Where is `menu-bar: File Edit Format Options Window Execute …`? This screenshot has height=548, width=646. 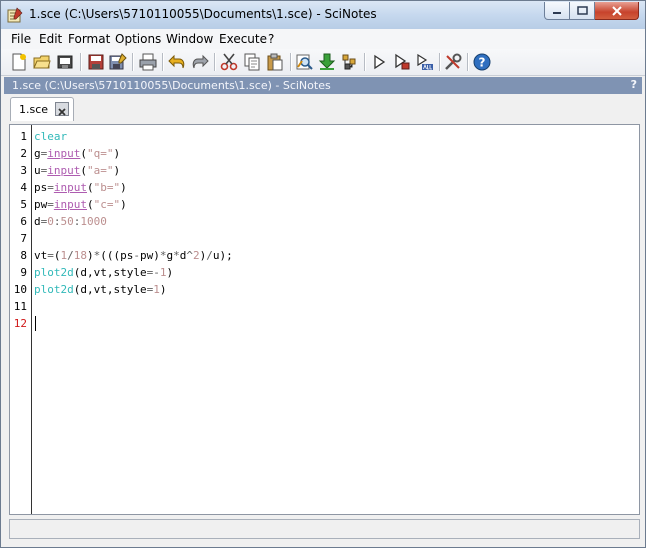 menu-bar: File Edit Format Options Window Execute … is located at coordinates (323, 39).